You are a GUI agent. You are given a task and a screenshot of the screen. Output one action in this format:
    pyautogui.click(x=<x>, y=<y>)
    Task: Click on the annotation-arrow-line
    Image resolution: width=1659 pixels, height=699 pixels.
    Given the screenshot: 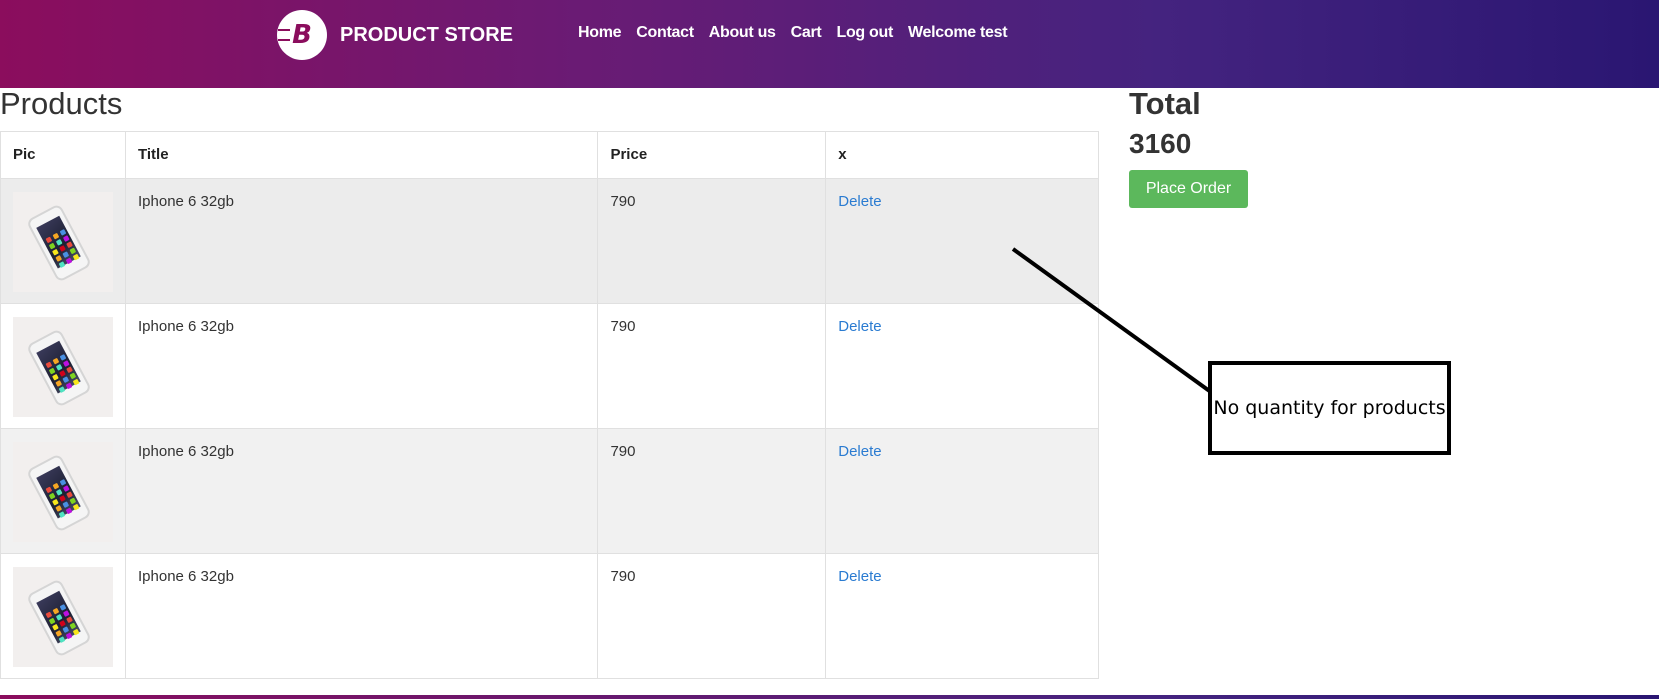 What is the action you would take?
    pyautogui.click(x=1114, y=322)
    